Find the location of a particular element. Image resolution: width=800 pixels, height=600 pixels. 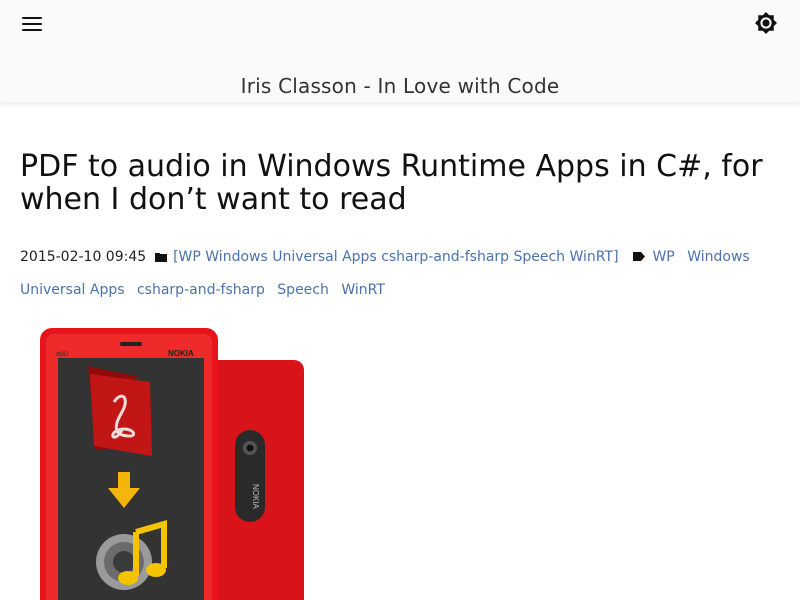

phone-pdf-to-audio-illustration: NOKIA at&t NOKIA is located at coordinates (172, 464).